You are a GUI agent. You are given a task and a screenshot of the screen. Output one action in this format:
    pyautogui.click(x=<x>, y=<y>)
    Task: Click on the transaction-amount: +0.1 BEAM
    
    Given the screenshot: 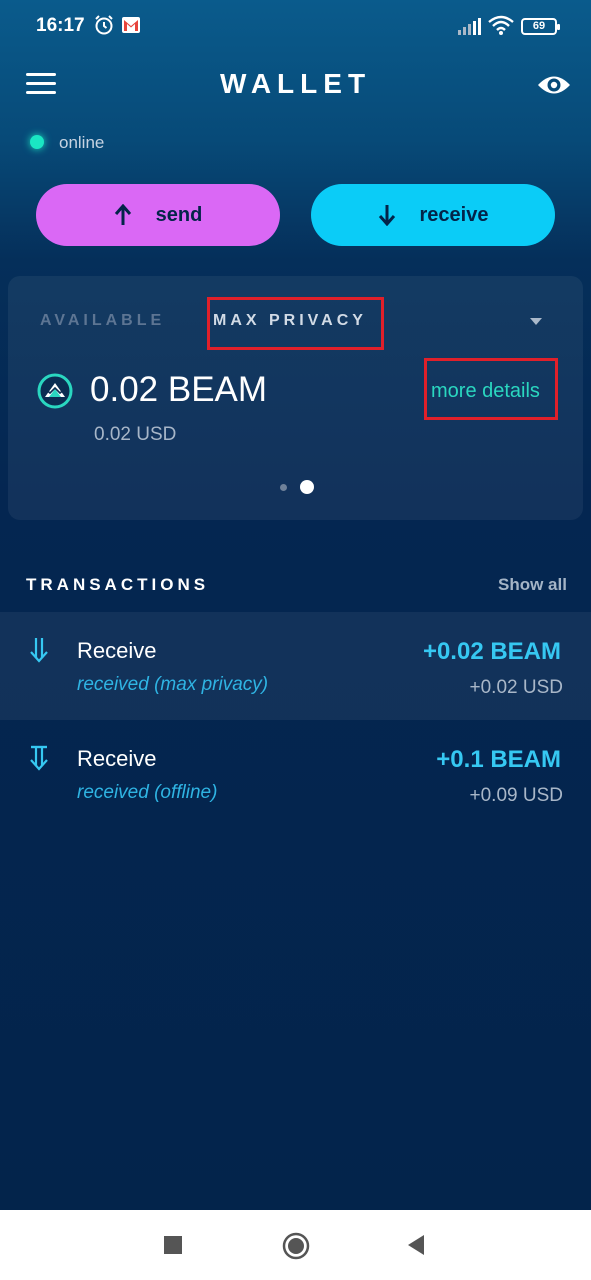 What is the action you would take?
    pyautogui.click(x=498, y=759)
    